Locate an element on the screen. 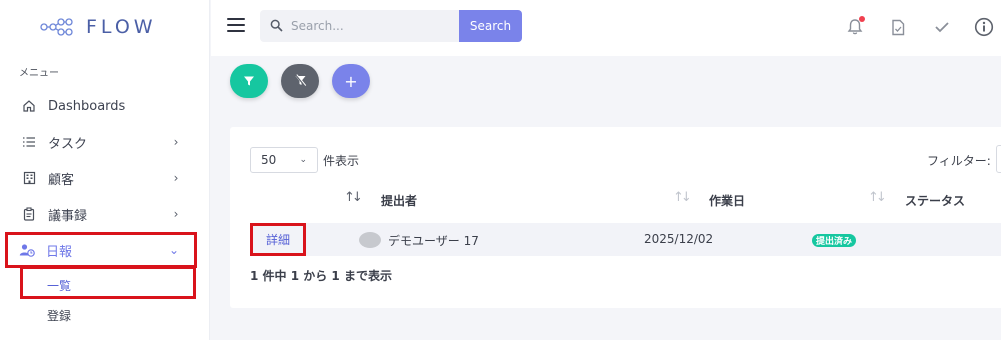 The height and width of the screenshot is (340, 1001). search-input is located at coordinates (366, 26).